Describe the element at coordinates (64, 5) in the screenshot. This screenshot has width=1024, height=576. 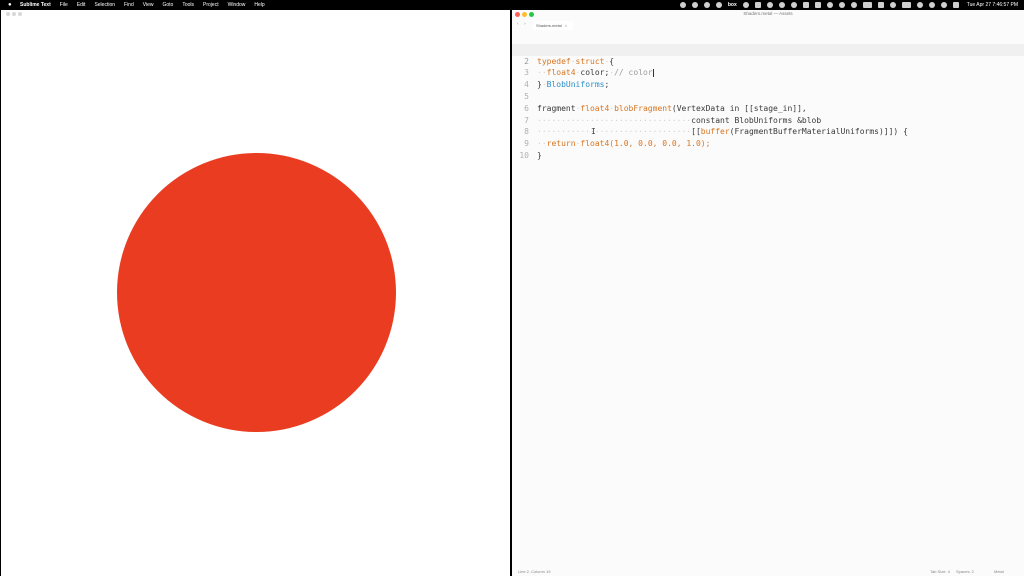
I see `menu-file: File` at that location.